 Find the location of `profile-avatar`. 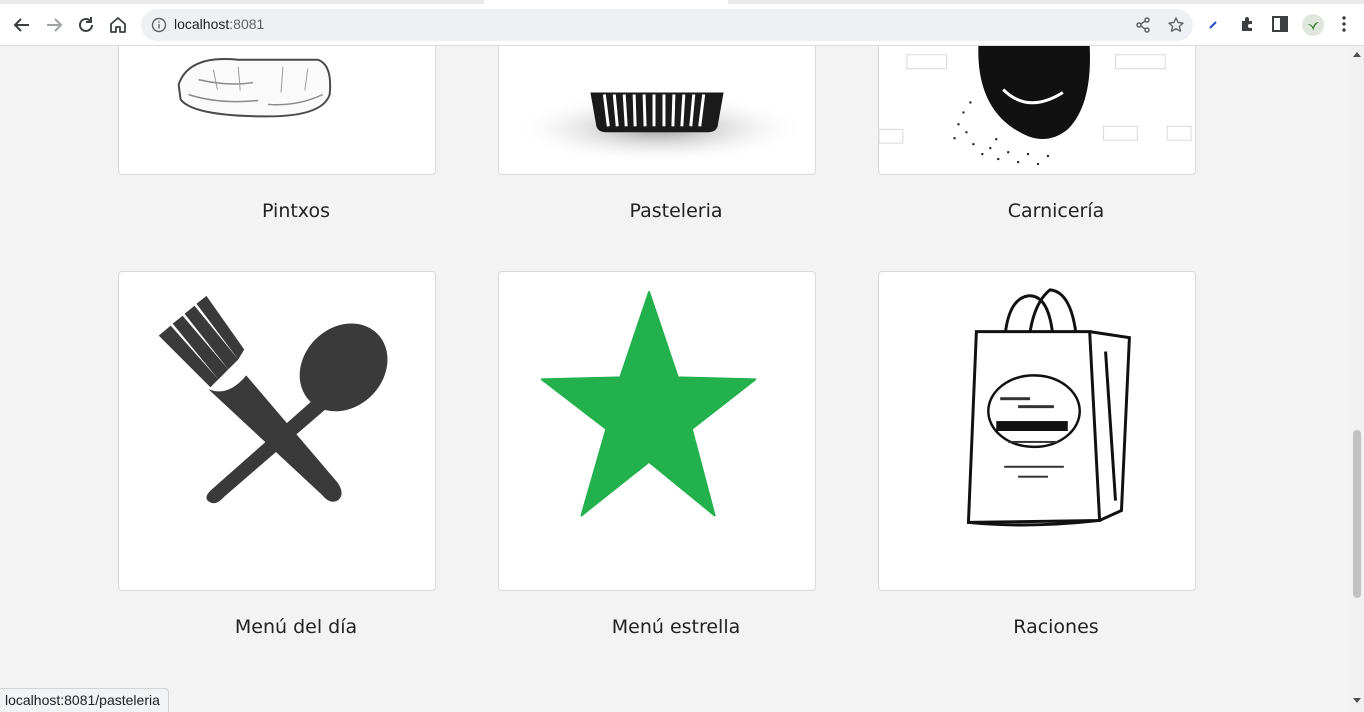

profile-avatar is located at coordinates (1313, 25).